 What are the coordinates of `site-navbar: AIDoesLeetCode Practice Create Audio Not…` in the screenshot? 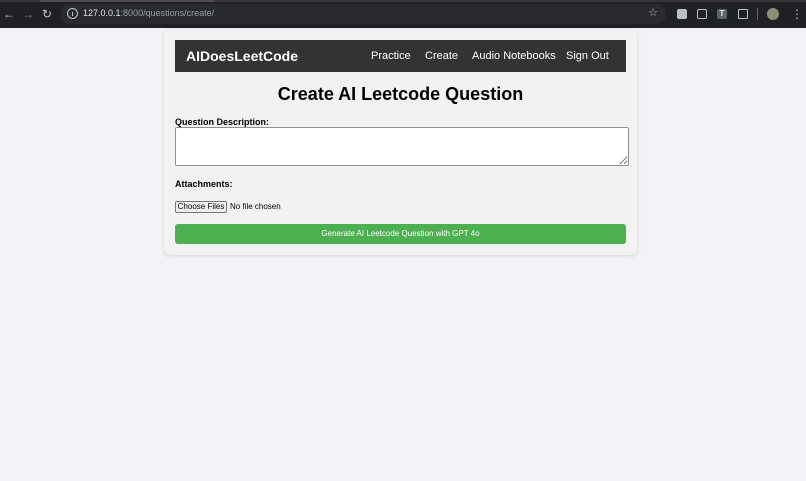 It's located at (400, 56).